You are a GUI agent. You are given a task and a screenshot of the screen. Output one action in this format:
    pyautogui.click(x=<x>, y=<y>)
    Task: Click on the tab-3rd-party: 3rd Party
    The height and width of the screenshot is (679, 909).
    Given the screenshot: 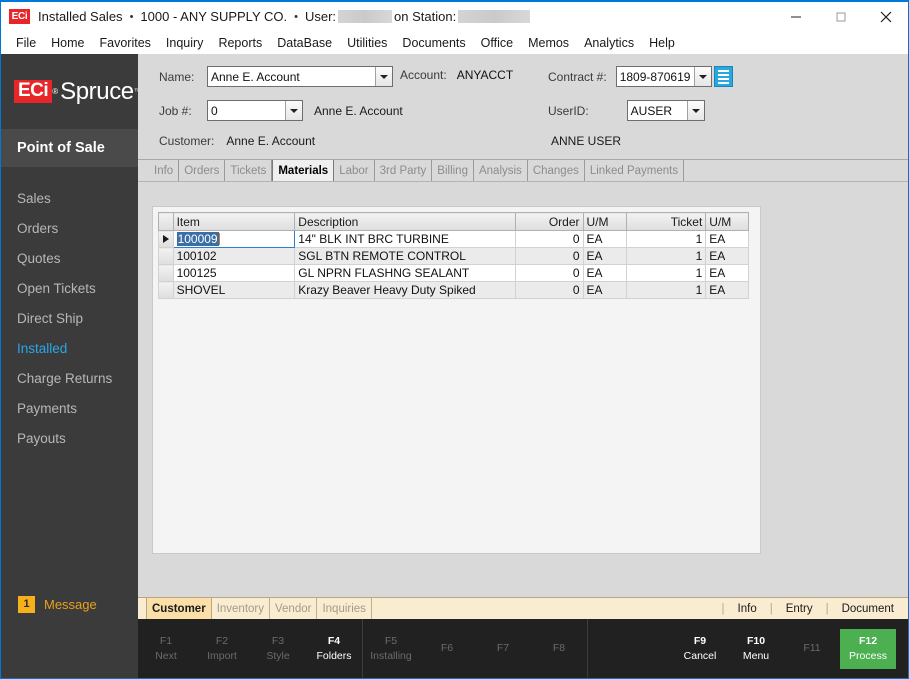 What is the action you would take?
    pyautogui.click(x=404, y=170)
    